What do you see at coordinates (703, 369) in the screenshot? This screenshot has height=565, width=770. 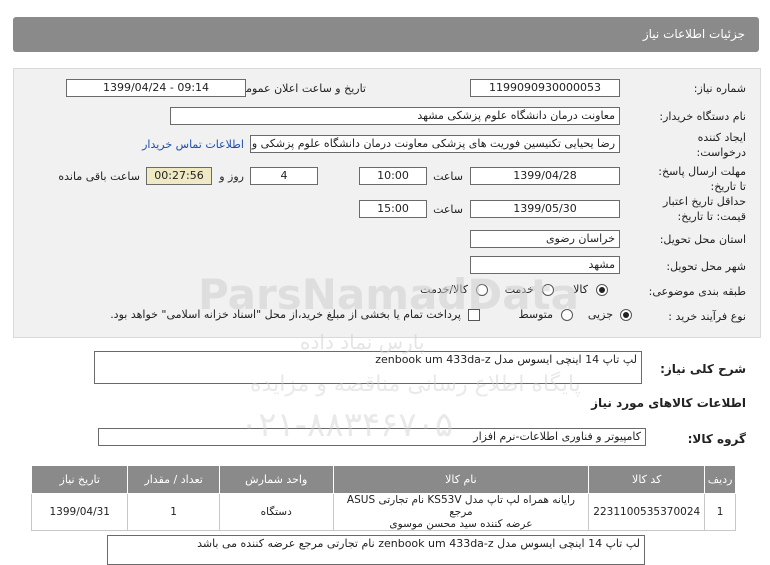 I see `summary-label: شرح کلی نیاز:` at bounding box center [703, 369].